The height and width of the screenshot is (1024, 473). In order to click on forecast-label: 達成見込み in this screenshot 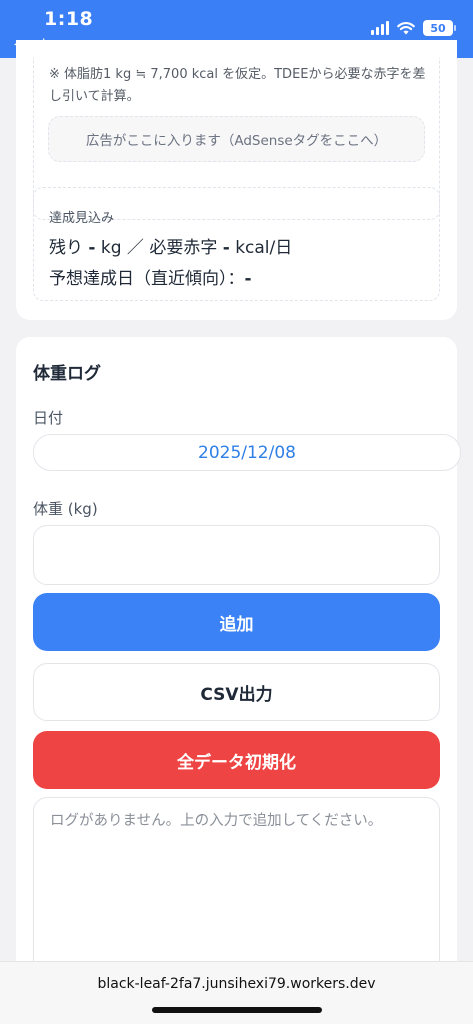, I will do `click(82, 218)`.